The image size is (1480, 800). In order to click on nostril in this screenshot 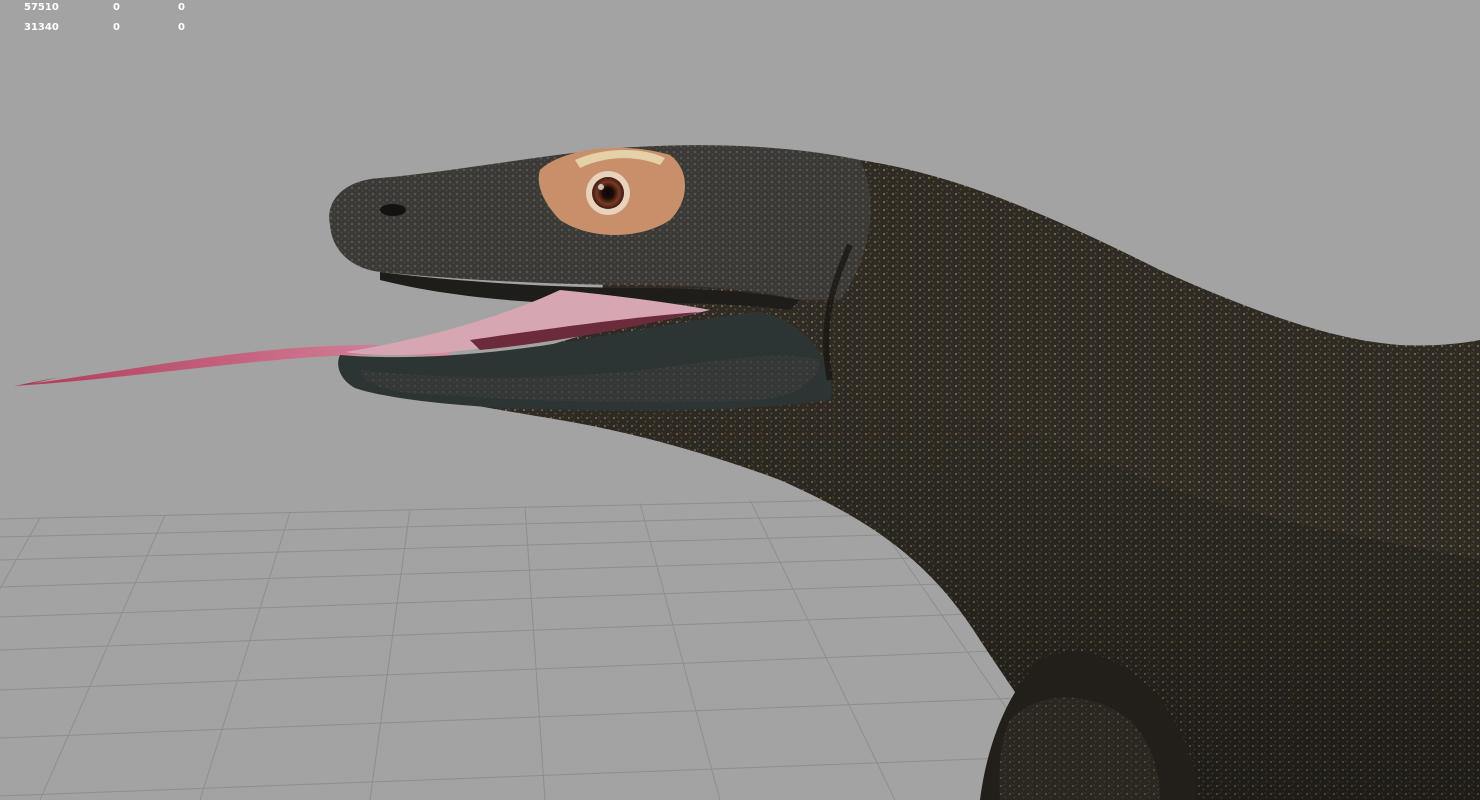, I will do `click(393, 210)`.